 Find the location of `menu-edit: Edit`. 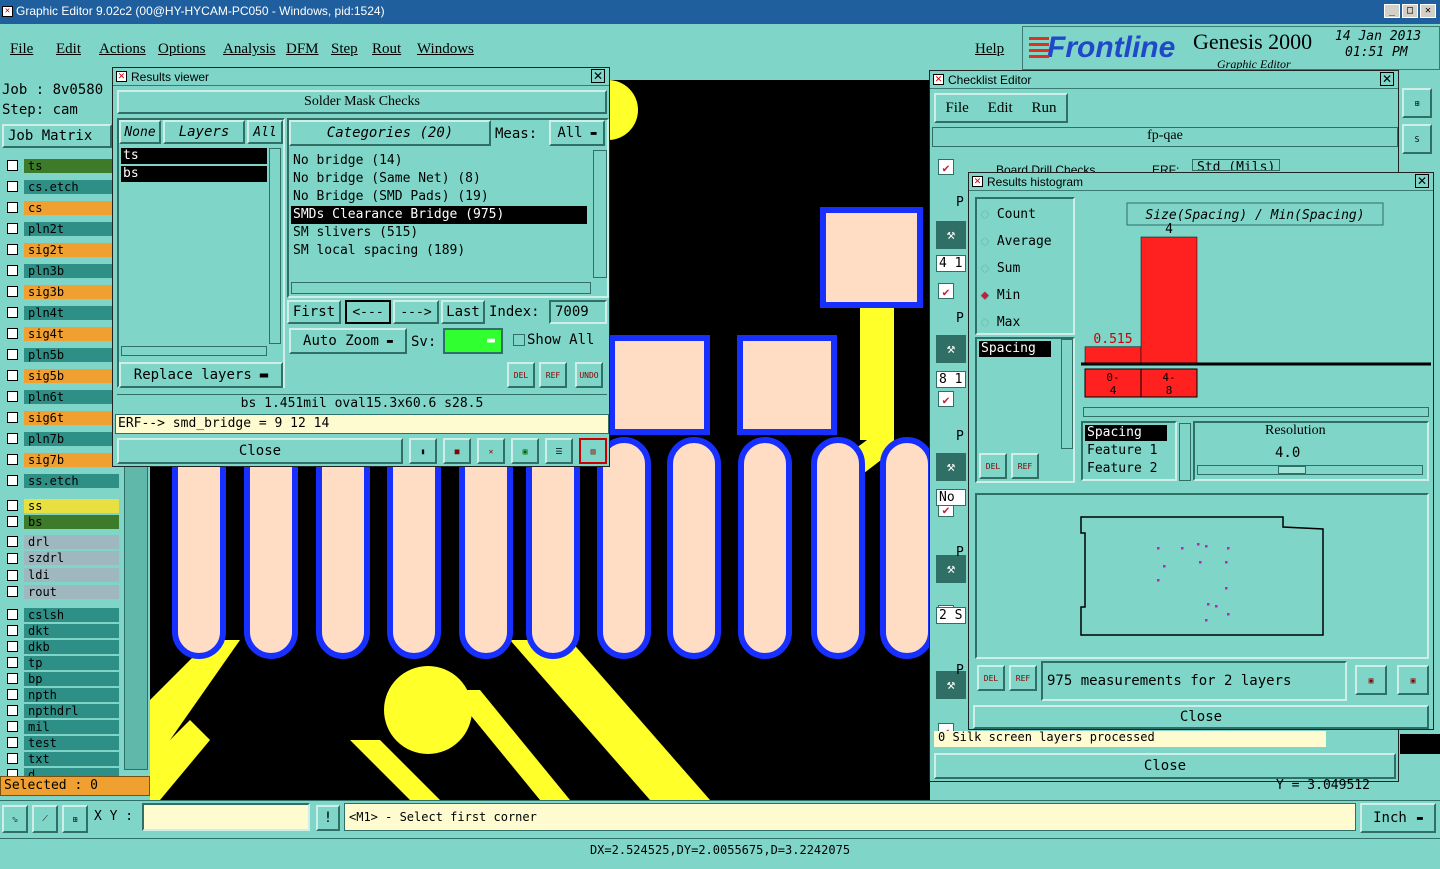

menu-edit: Edit is located at coordinates (77, 49).